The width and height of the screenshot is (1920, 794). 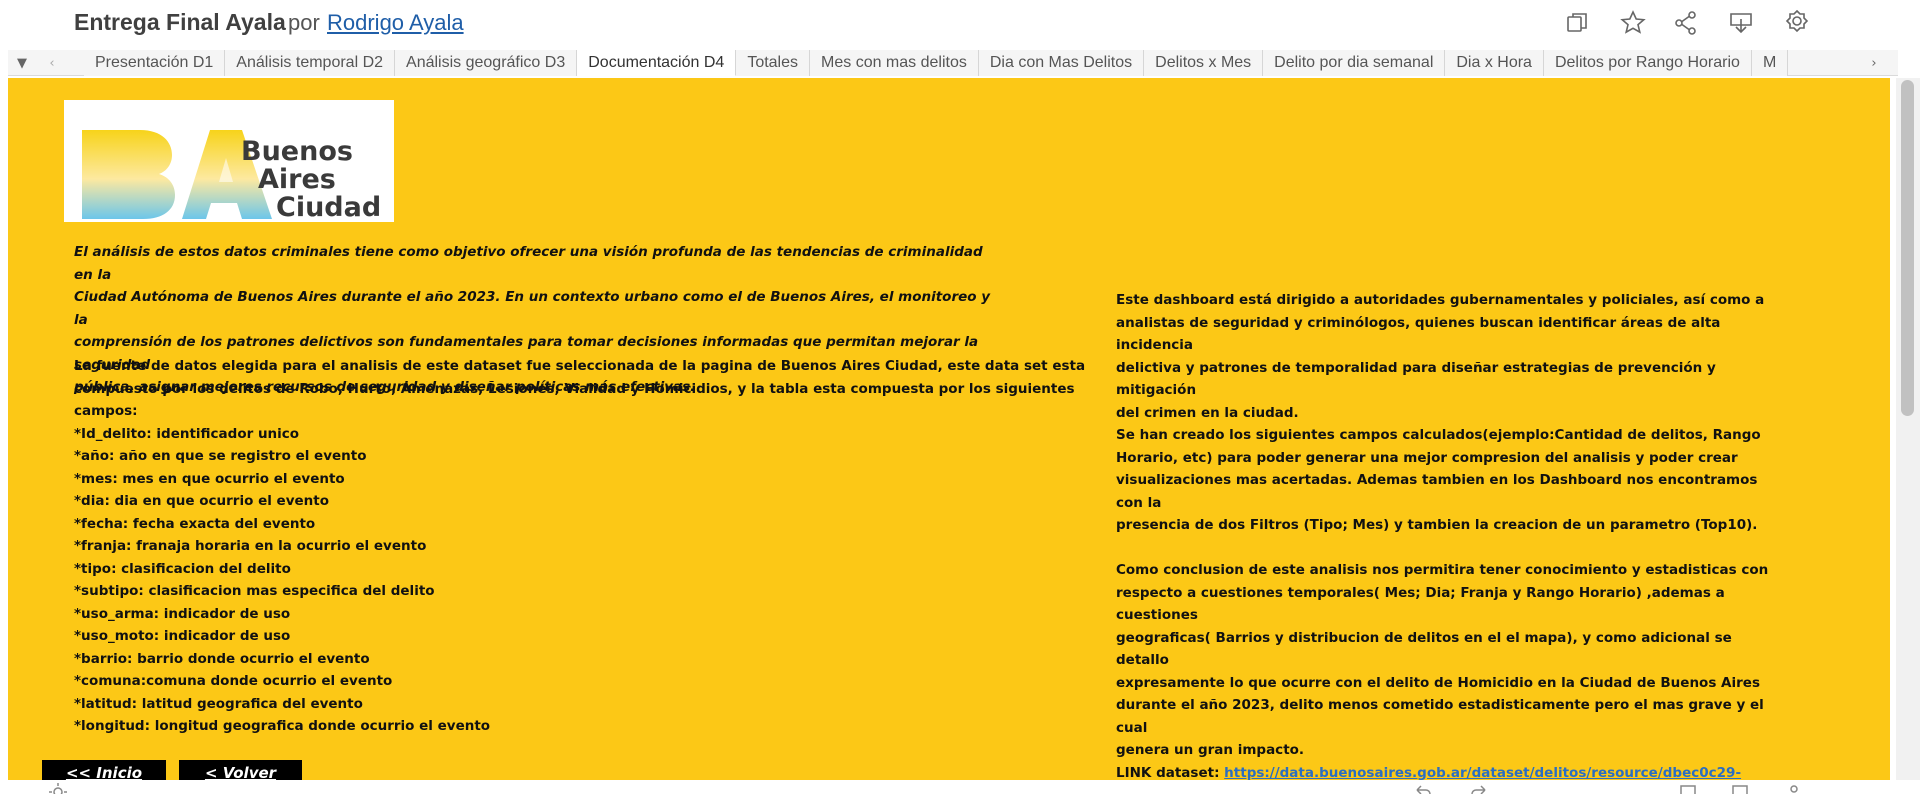 What do you see at coordinates (1204, 63) in the screenshot?
I see `sheet-tab: Delitos x Mes` at bounding box center [1204, 63].